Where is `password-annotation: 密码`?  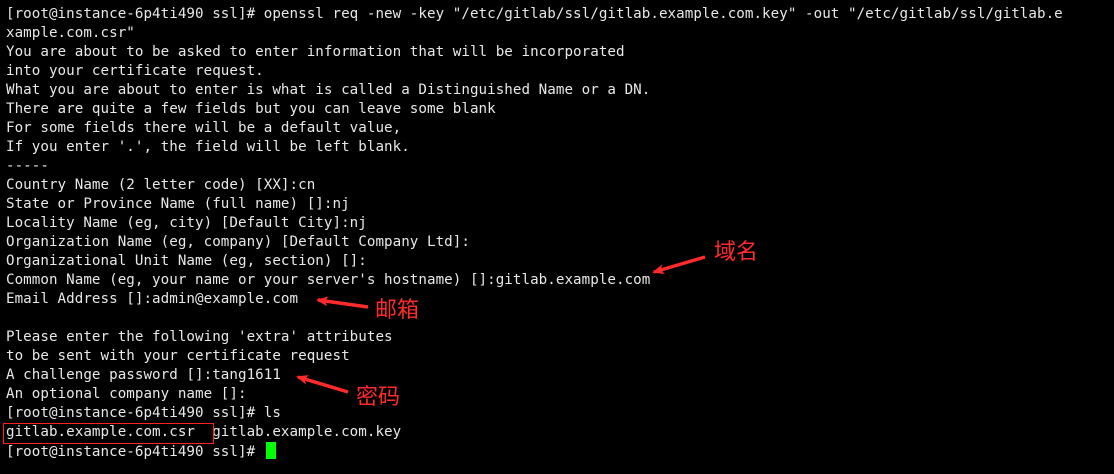 password-annotation: 密码 is located at coordinates (378, 397).